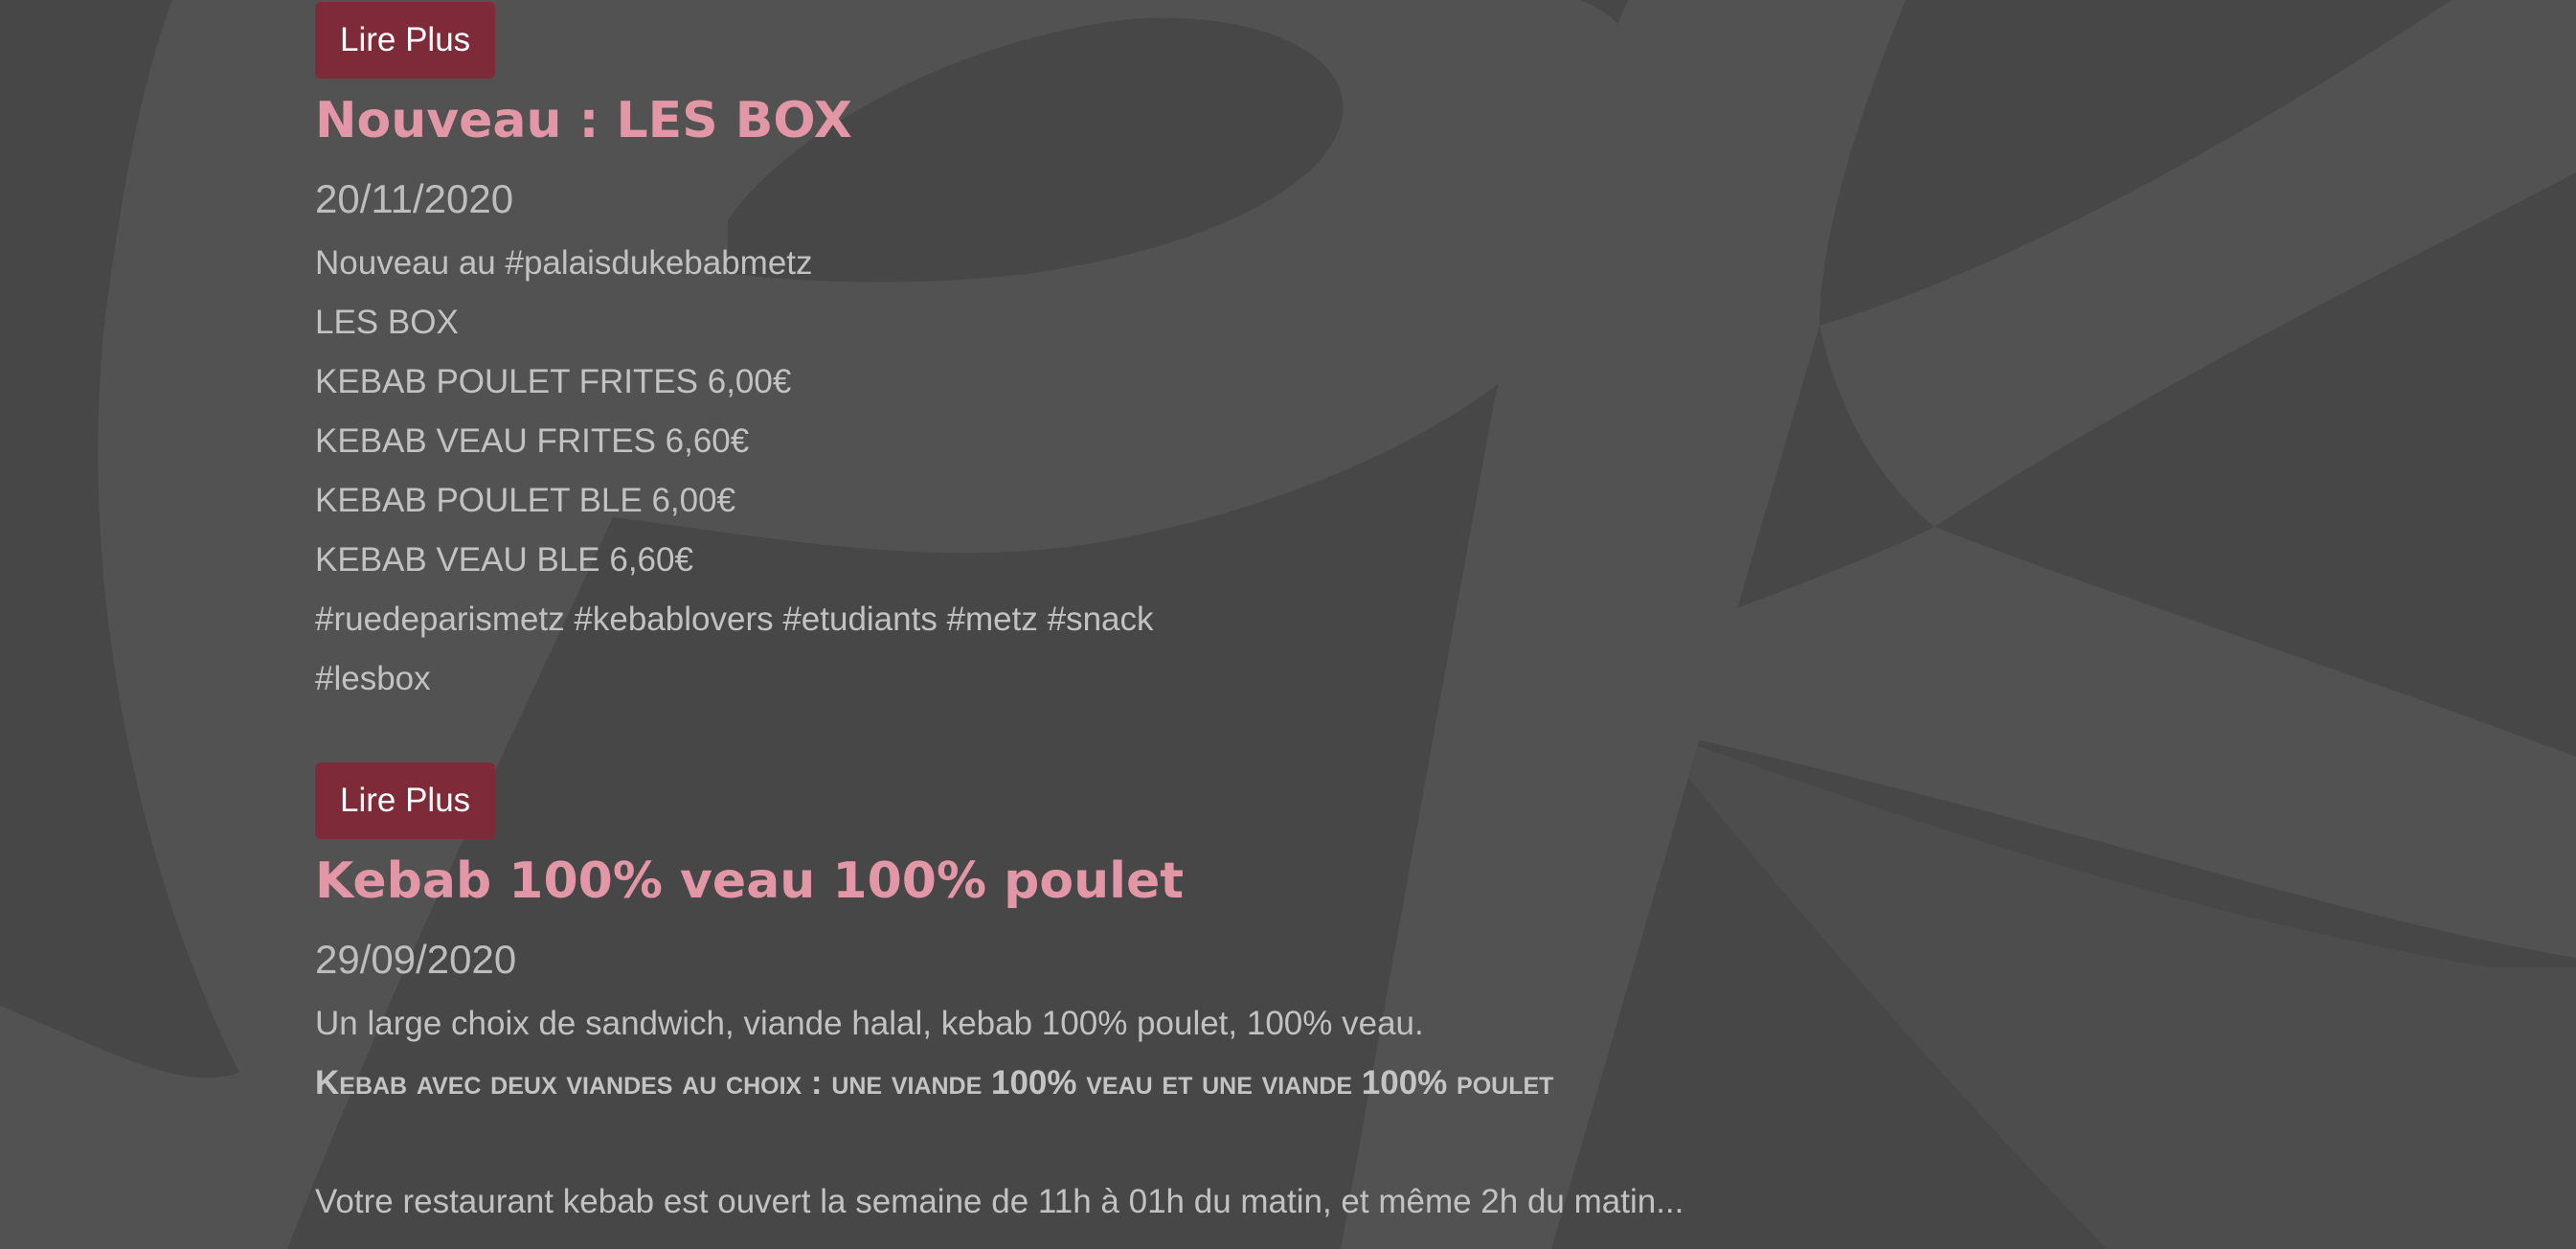 The height and width of the screenshot is (1249, 2576). What do you see at coordinates (416, 959) in the screenshot?
I see `article-date: 29/09/2020` at bounding box center [416, 959].